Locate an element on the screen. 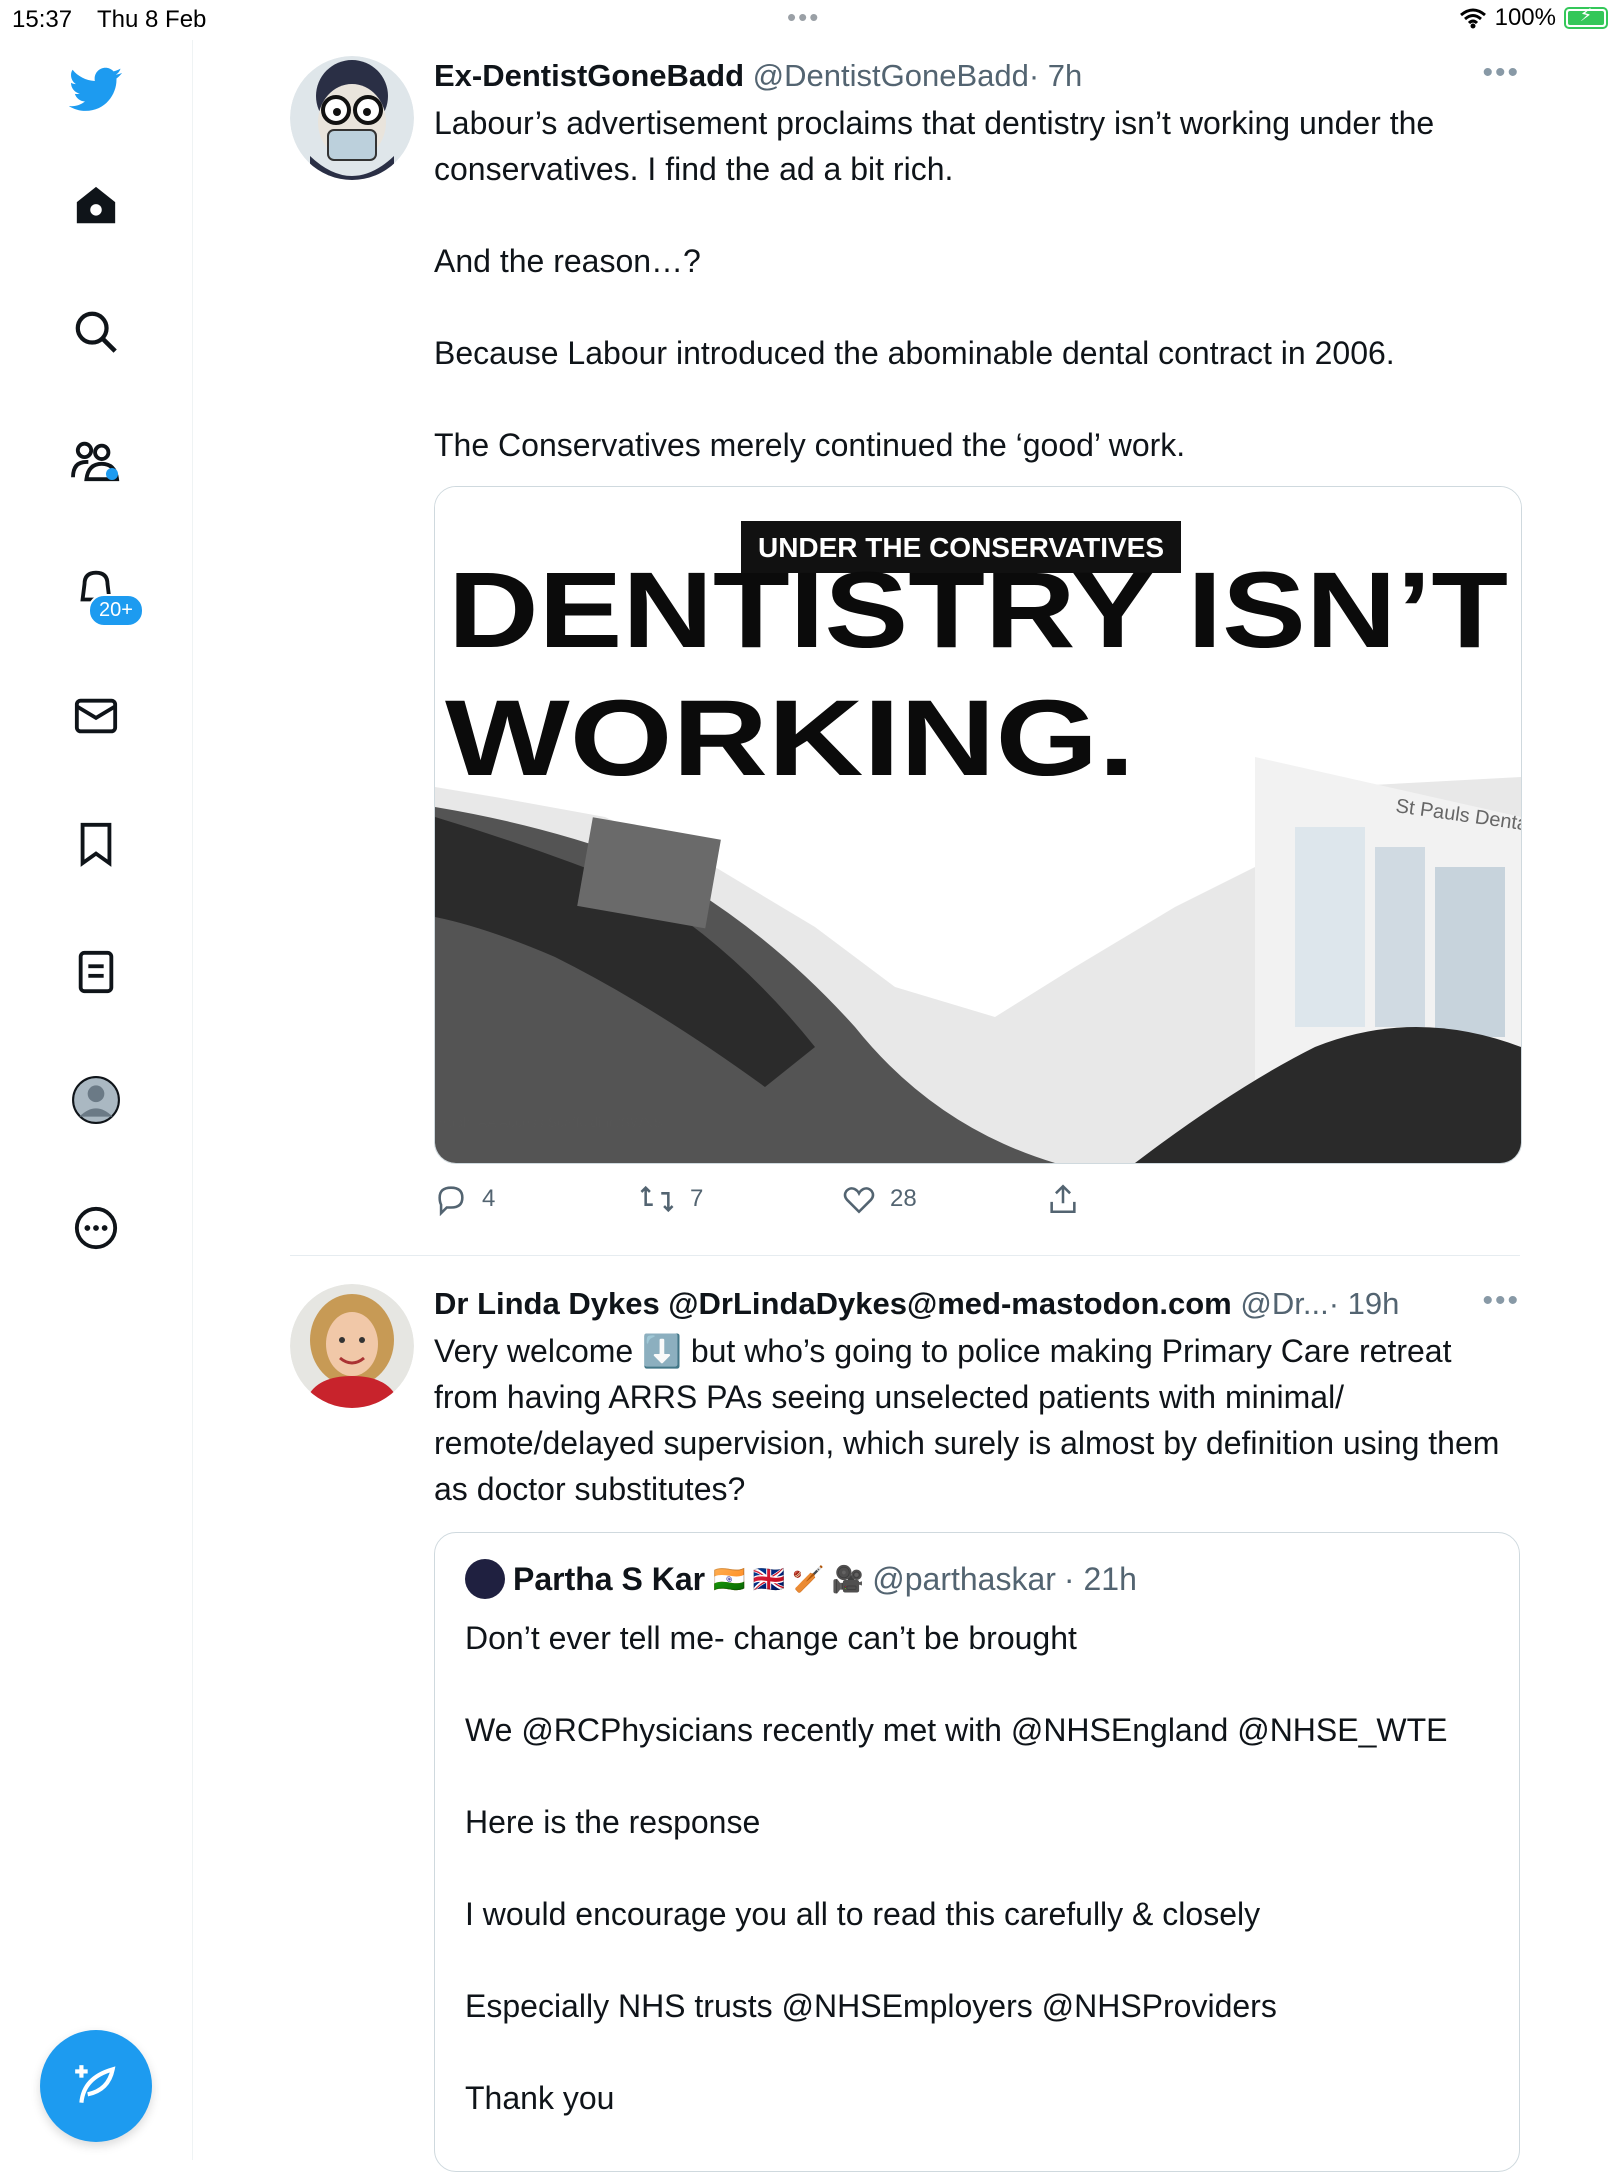 This screenshot has height=2172, width=1620. status-bar: 15:37 Thu 8 Feb ••• 100% ⚡ is located at coordinates (810, 20).